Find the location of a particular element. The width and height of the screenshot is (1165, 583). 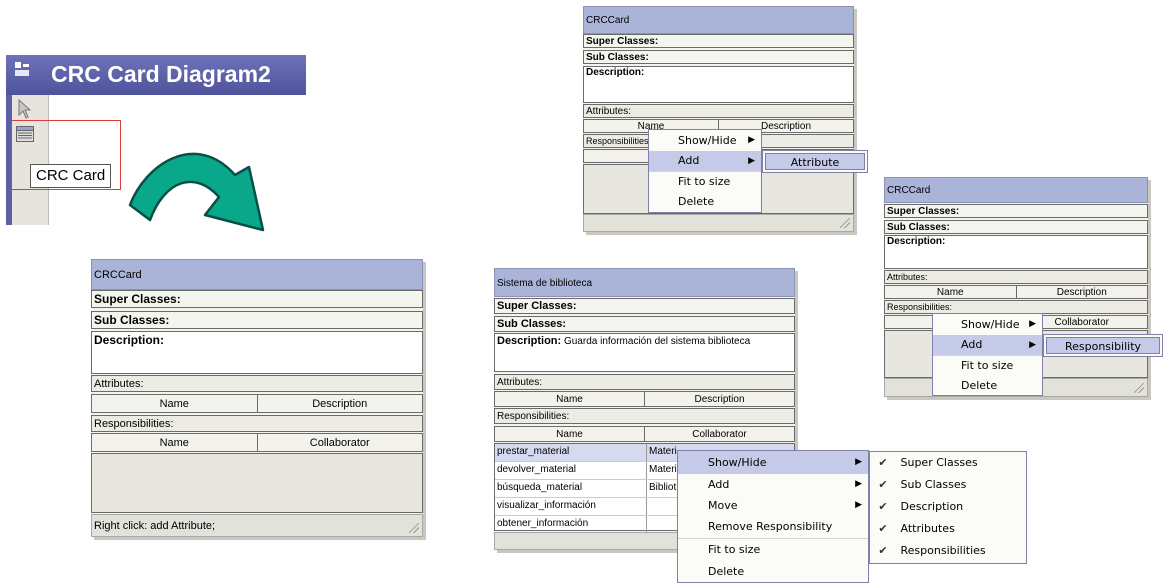

diagram-title: CRC Card Diagram2 is located at coordinates (161, 74).